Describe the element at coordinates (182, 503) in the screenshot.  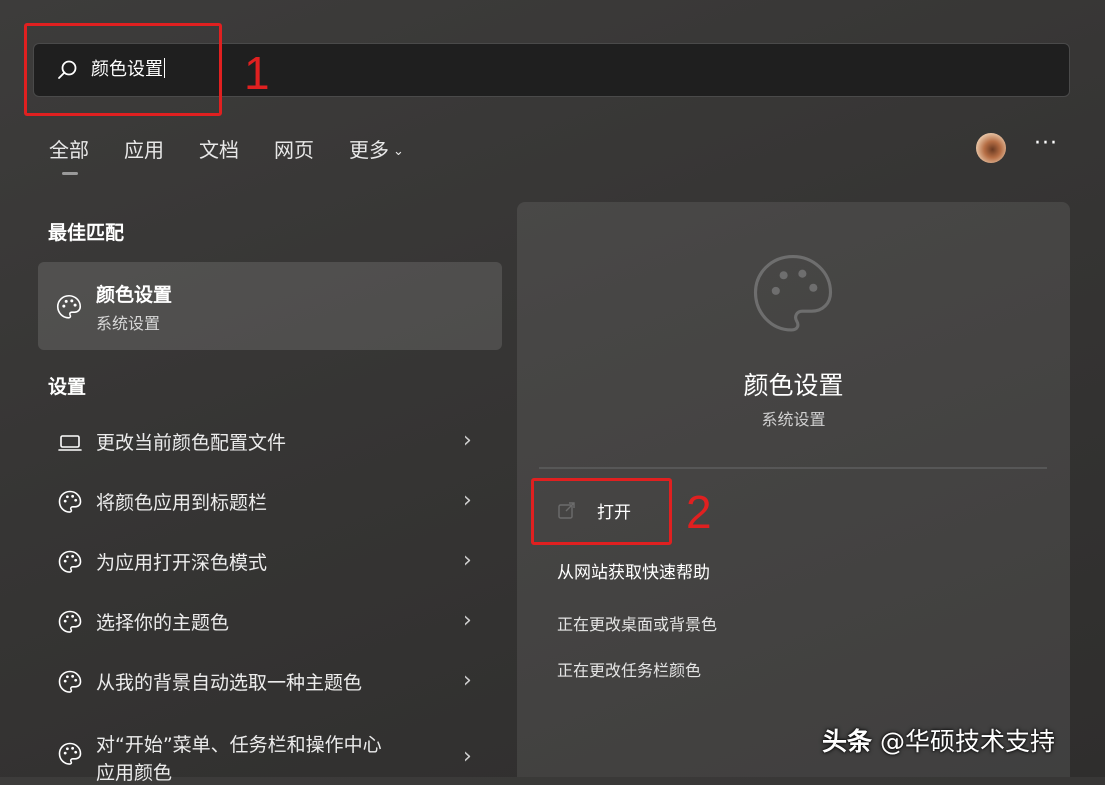
I see `list-item-label: 将颜色应用到标题栏` at that location.